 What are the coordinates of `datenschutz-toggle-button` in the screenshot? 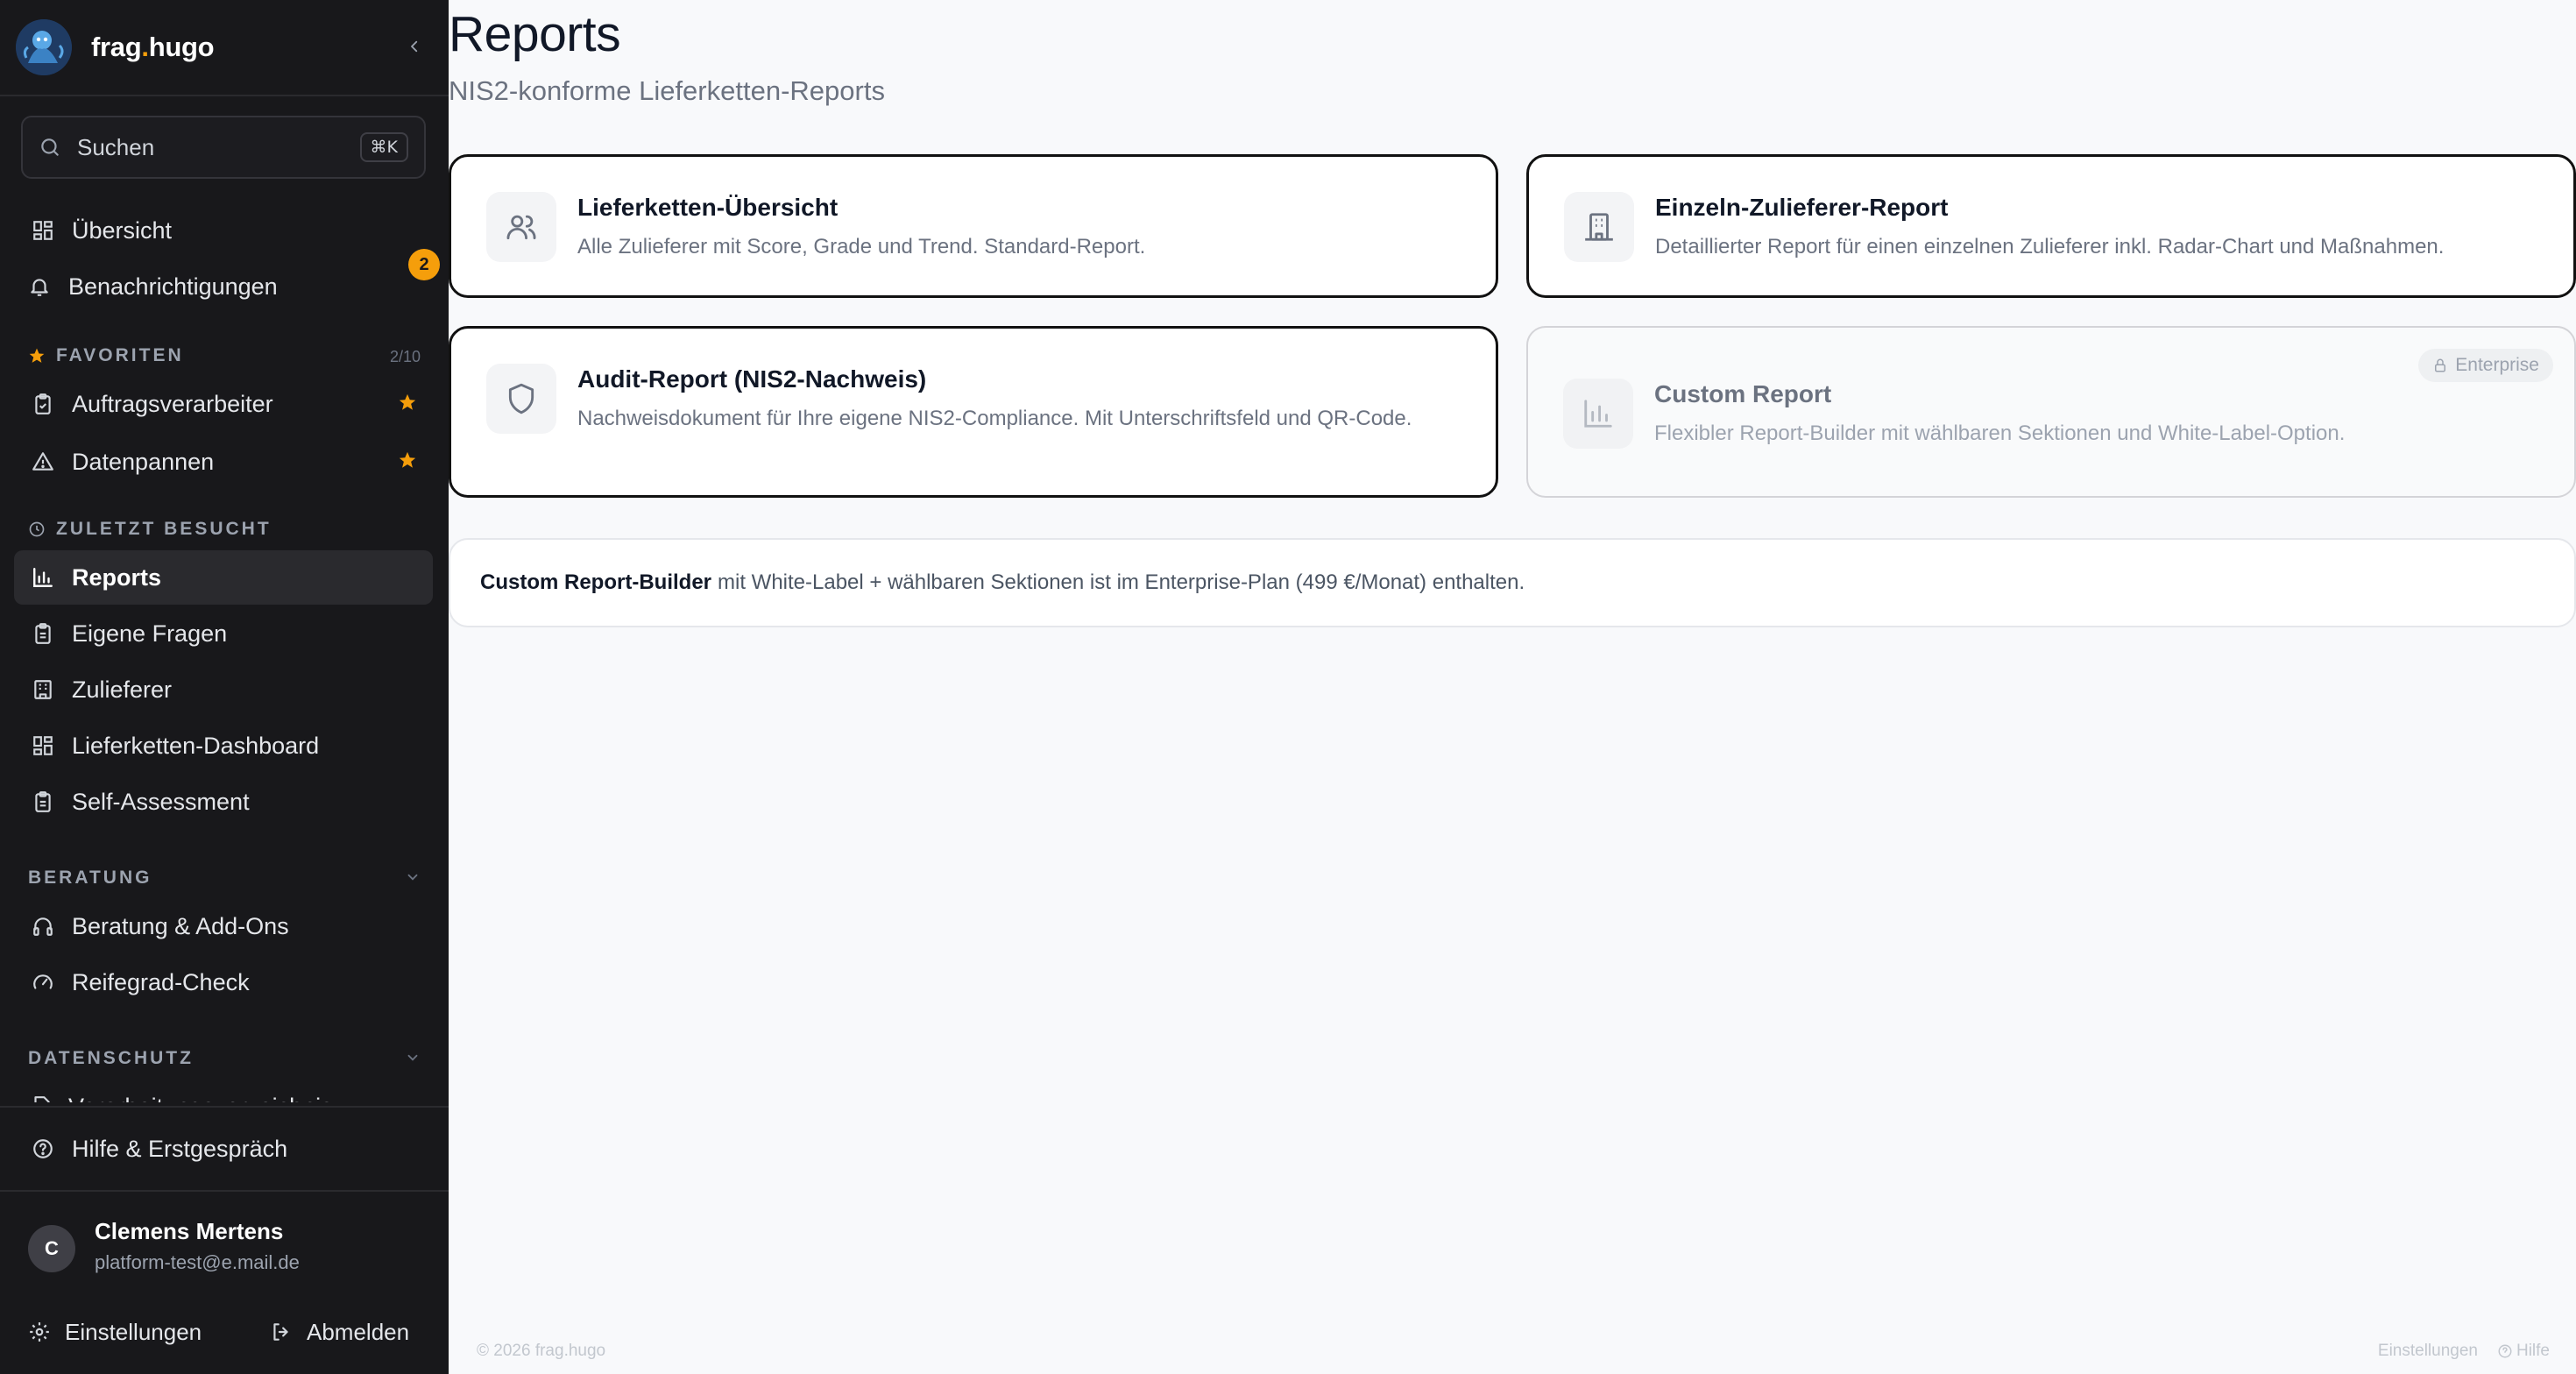 It's located at (412, 1057).